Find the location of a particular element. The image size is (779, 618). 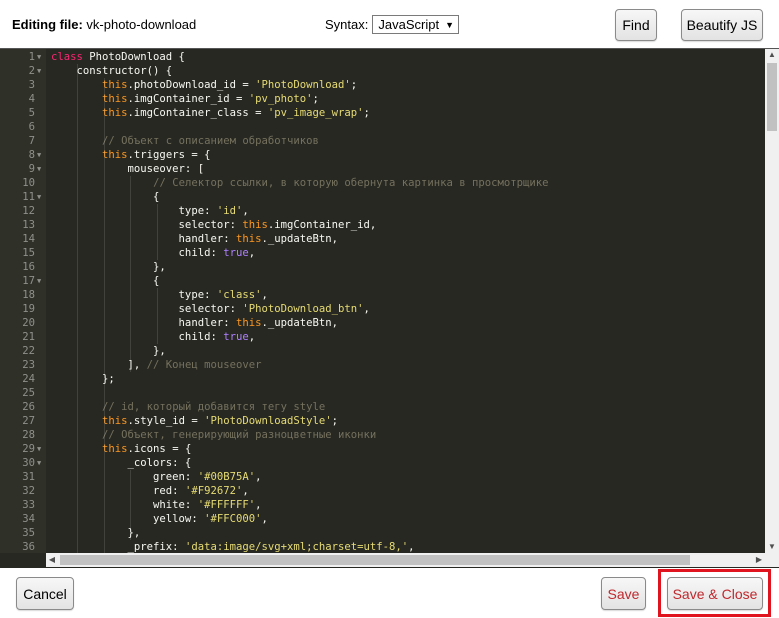

line-number: 18 is located at coordinates (28, 295).